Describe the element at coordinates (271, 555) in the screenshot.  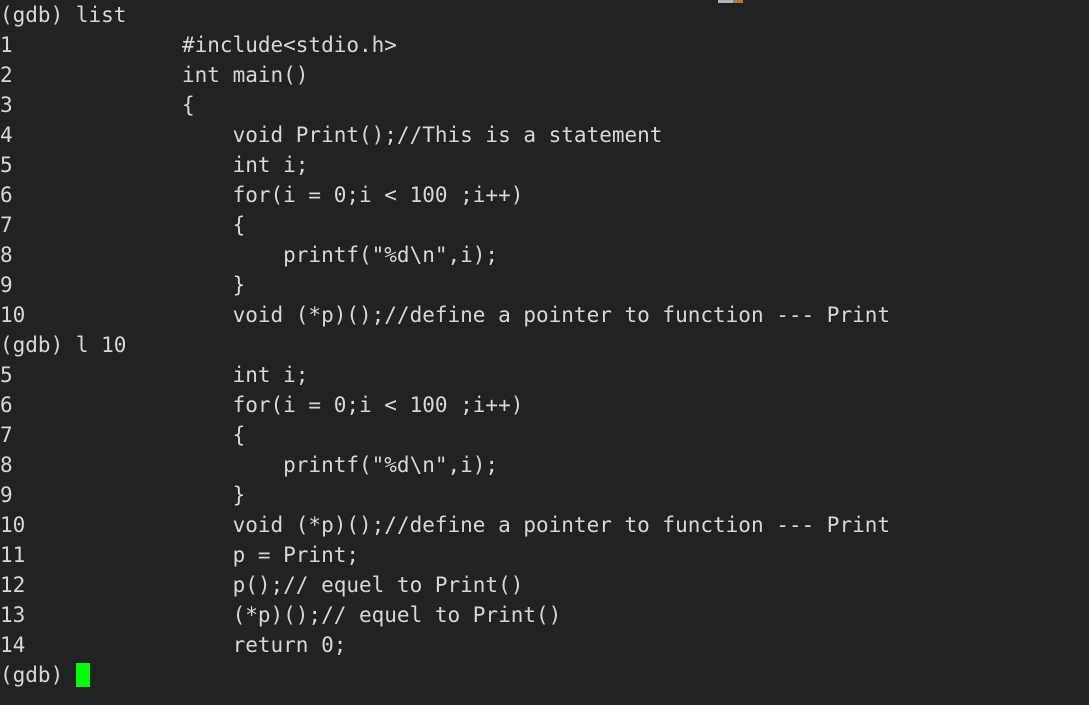
I see `source-line-code: p = Print;` at that location.